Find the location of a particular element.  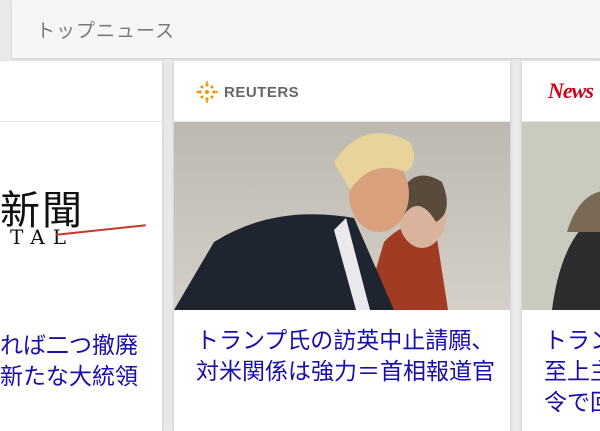

news-photo-image is located at coordinates (561, 216).